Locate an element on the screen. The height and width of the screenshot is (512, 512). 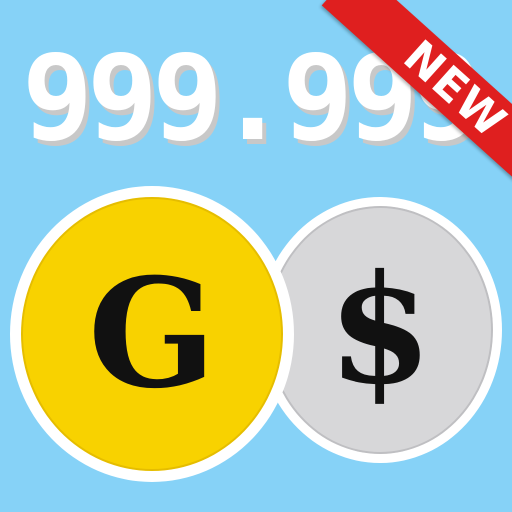
gold-coin-letter: G is located at coordinates (152, 334).